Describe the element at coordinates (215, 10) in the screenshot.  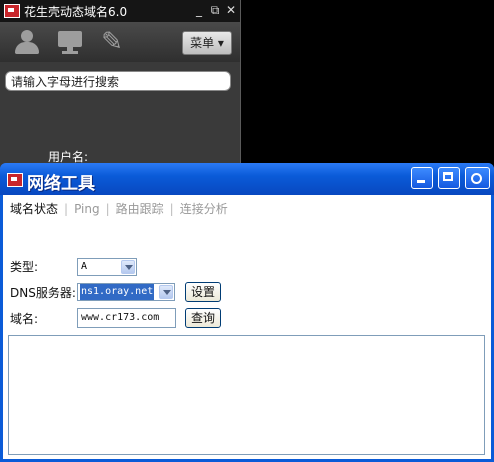
I see `restore-icon: ⧉` at that location.